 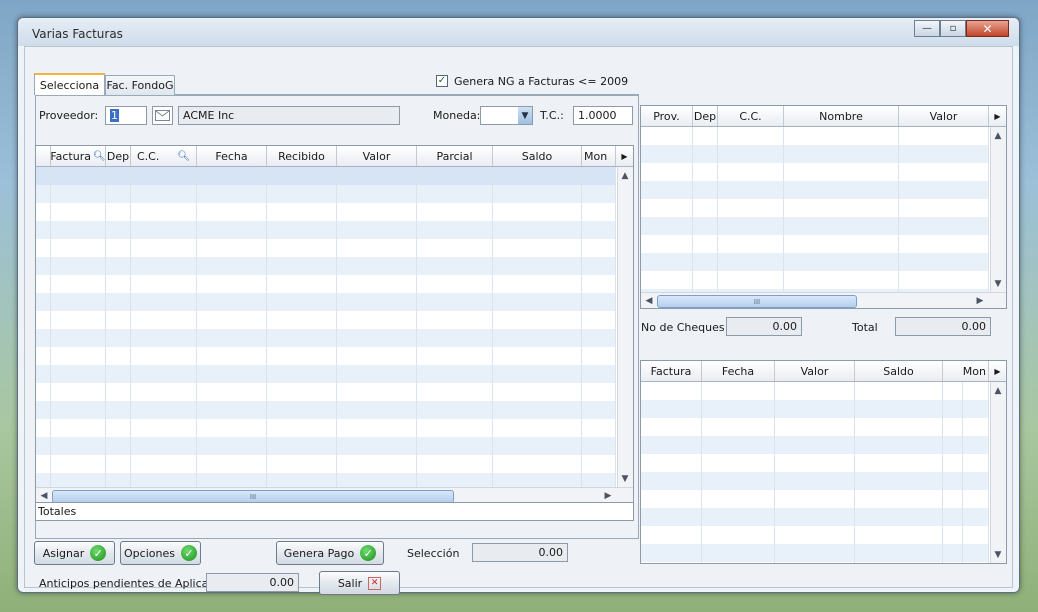 What do you see at coordinates (987, 28) in the screenshot?
I see `close-button: ✕` at bounding box center [987, 28].